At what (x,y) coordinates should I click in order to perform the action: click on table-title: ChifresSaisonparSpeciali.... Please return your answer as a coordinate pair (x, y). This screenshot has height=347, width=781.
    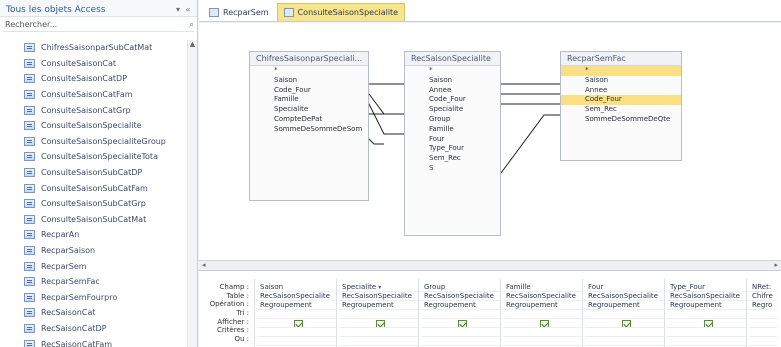
    Looking at the image, I should click on (309, 59).